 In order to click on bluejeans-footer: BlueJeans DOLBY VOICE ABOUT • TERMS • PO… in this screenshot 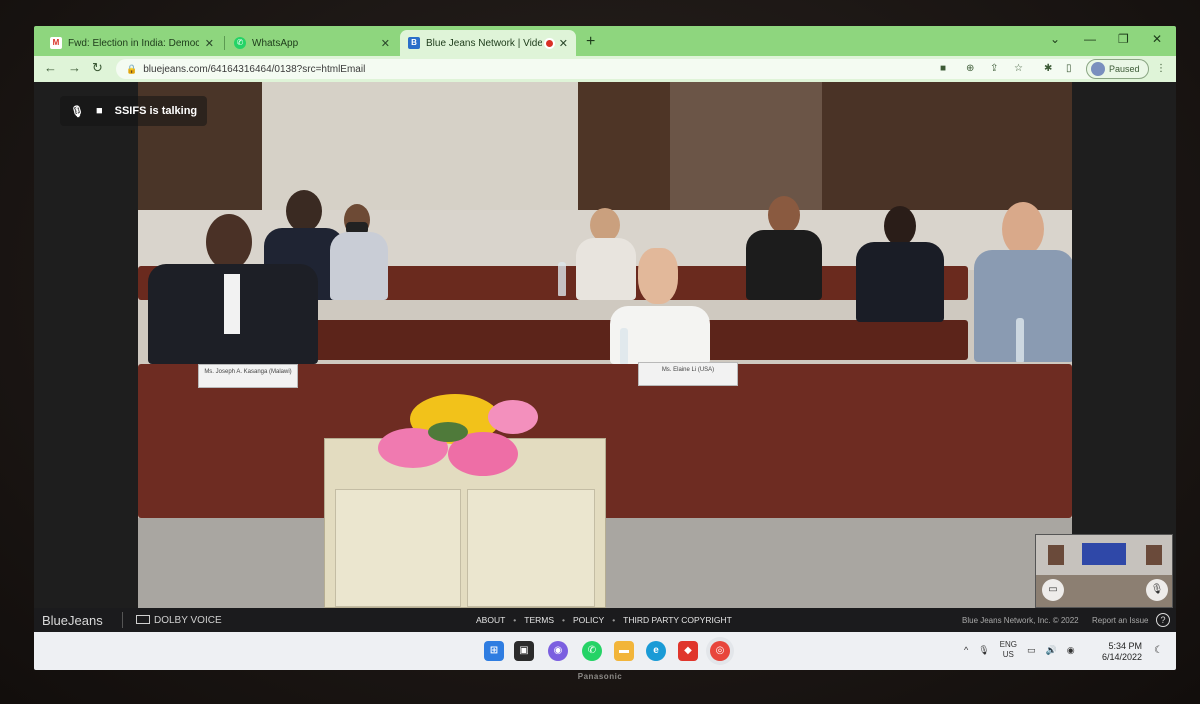, I will do `click(605, 620)`.